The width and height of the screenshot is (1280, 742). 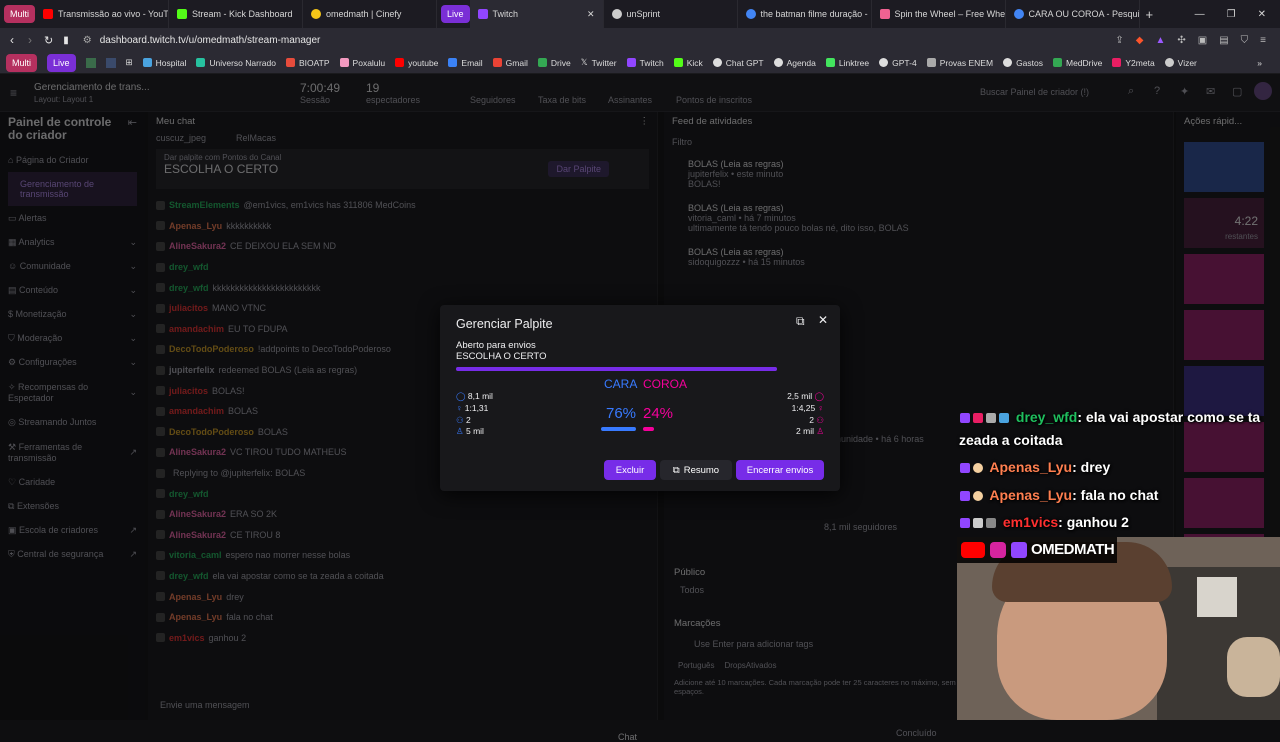 What do you see at coordinates (61, 62) in the screenshot?
I see `bookmark-live: Live` at bounding box center [61, 62].